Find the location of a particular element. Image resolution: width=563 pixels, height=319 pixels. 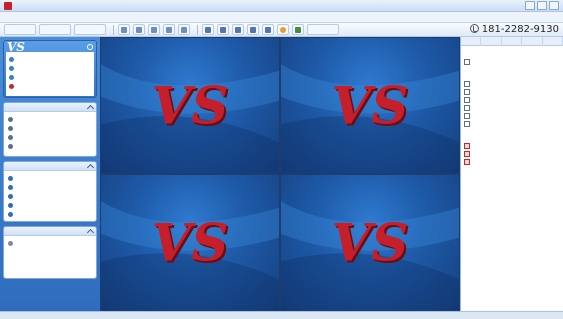

minimize-button is located at coordinates (530, 5).